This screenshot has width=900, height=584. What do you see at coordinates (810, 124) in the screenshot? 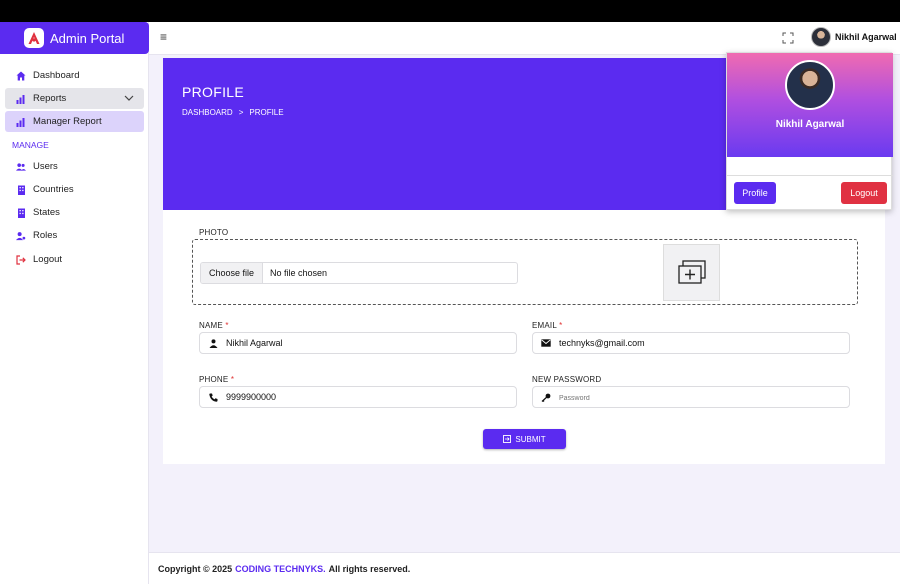
I see `dropdown-username: Nikhil Agarwal` at bounding box center [810, 124].